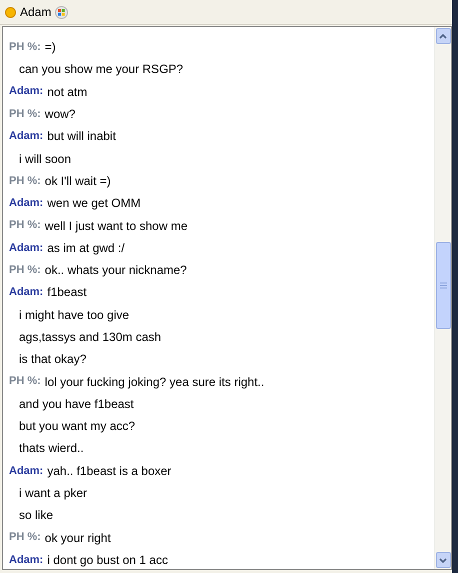 This screenshot has height=573, width=458. I want to click on message-text: so like, so click(36, 515).